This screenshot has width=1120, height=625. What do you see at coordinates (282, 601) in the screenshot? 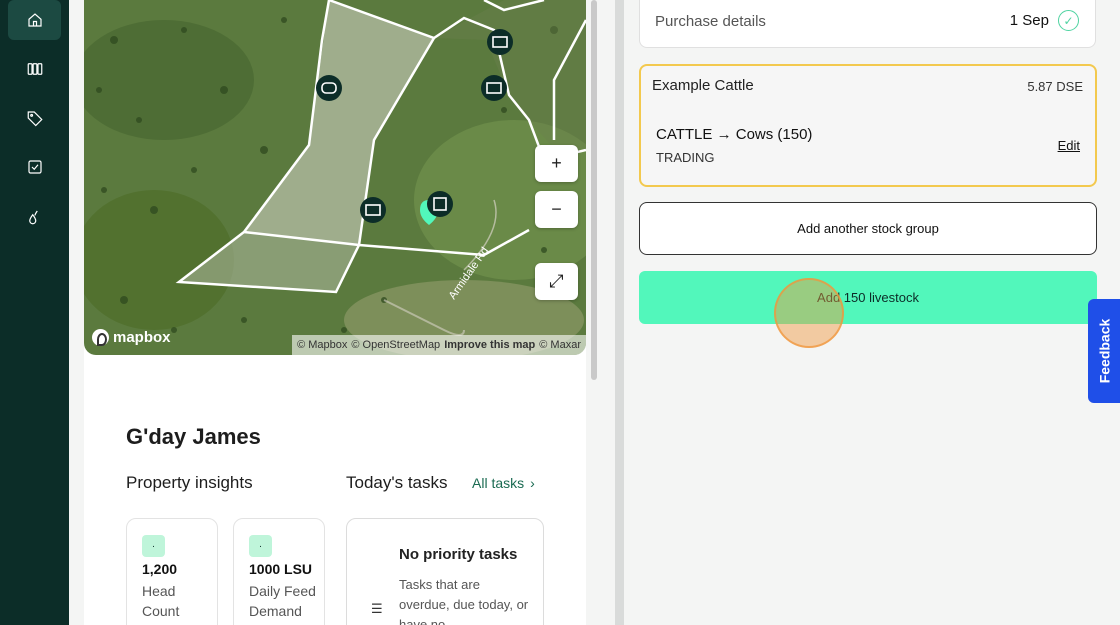
I see `stat-label: Daily Feed Demand` at bounding box center [282, 601].